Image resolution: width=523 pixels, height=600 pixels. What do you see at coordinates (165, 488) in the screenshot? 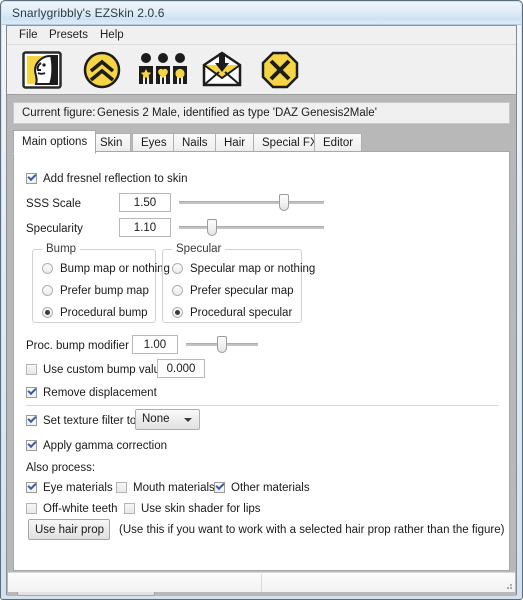
I see `checkbox-mouth-materials: Mouth materials` at bounding box center [165, 488].